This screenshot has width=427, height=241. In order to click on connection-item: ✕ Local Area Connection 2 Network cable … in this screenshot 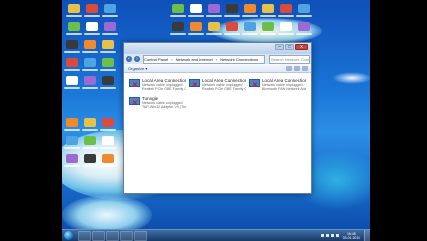, I will do `click(217, 87)`.